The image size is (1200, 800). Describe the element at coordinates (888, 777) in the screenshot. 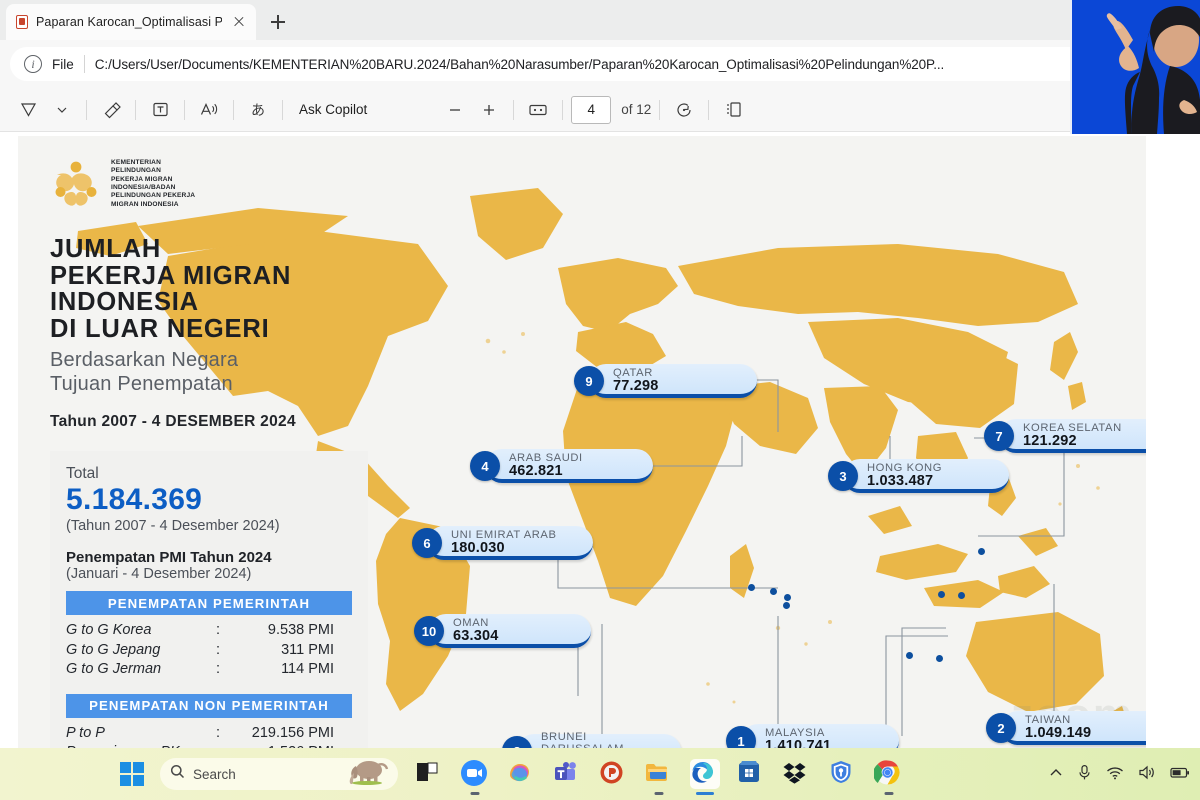

I see `google-chrome-icon` at that location.